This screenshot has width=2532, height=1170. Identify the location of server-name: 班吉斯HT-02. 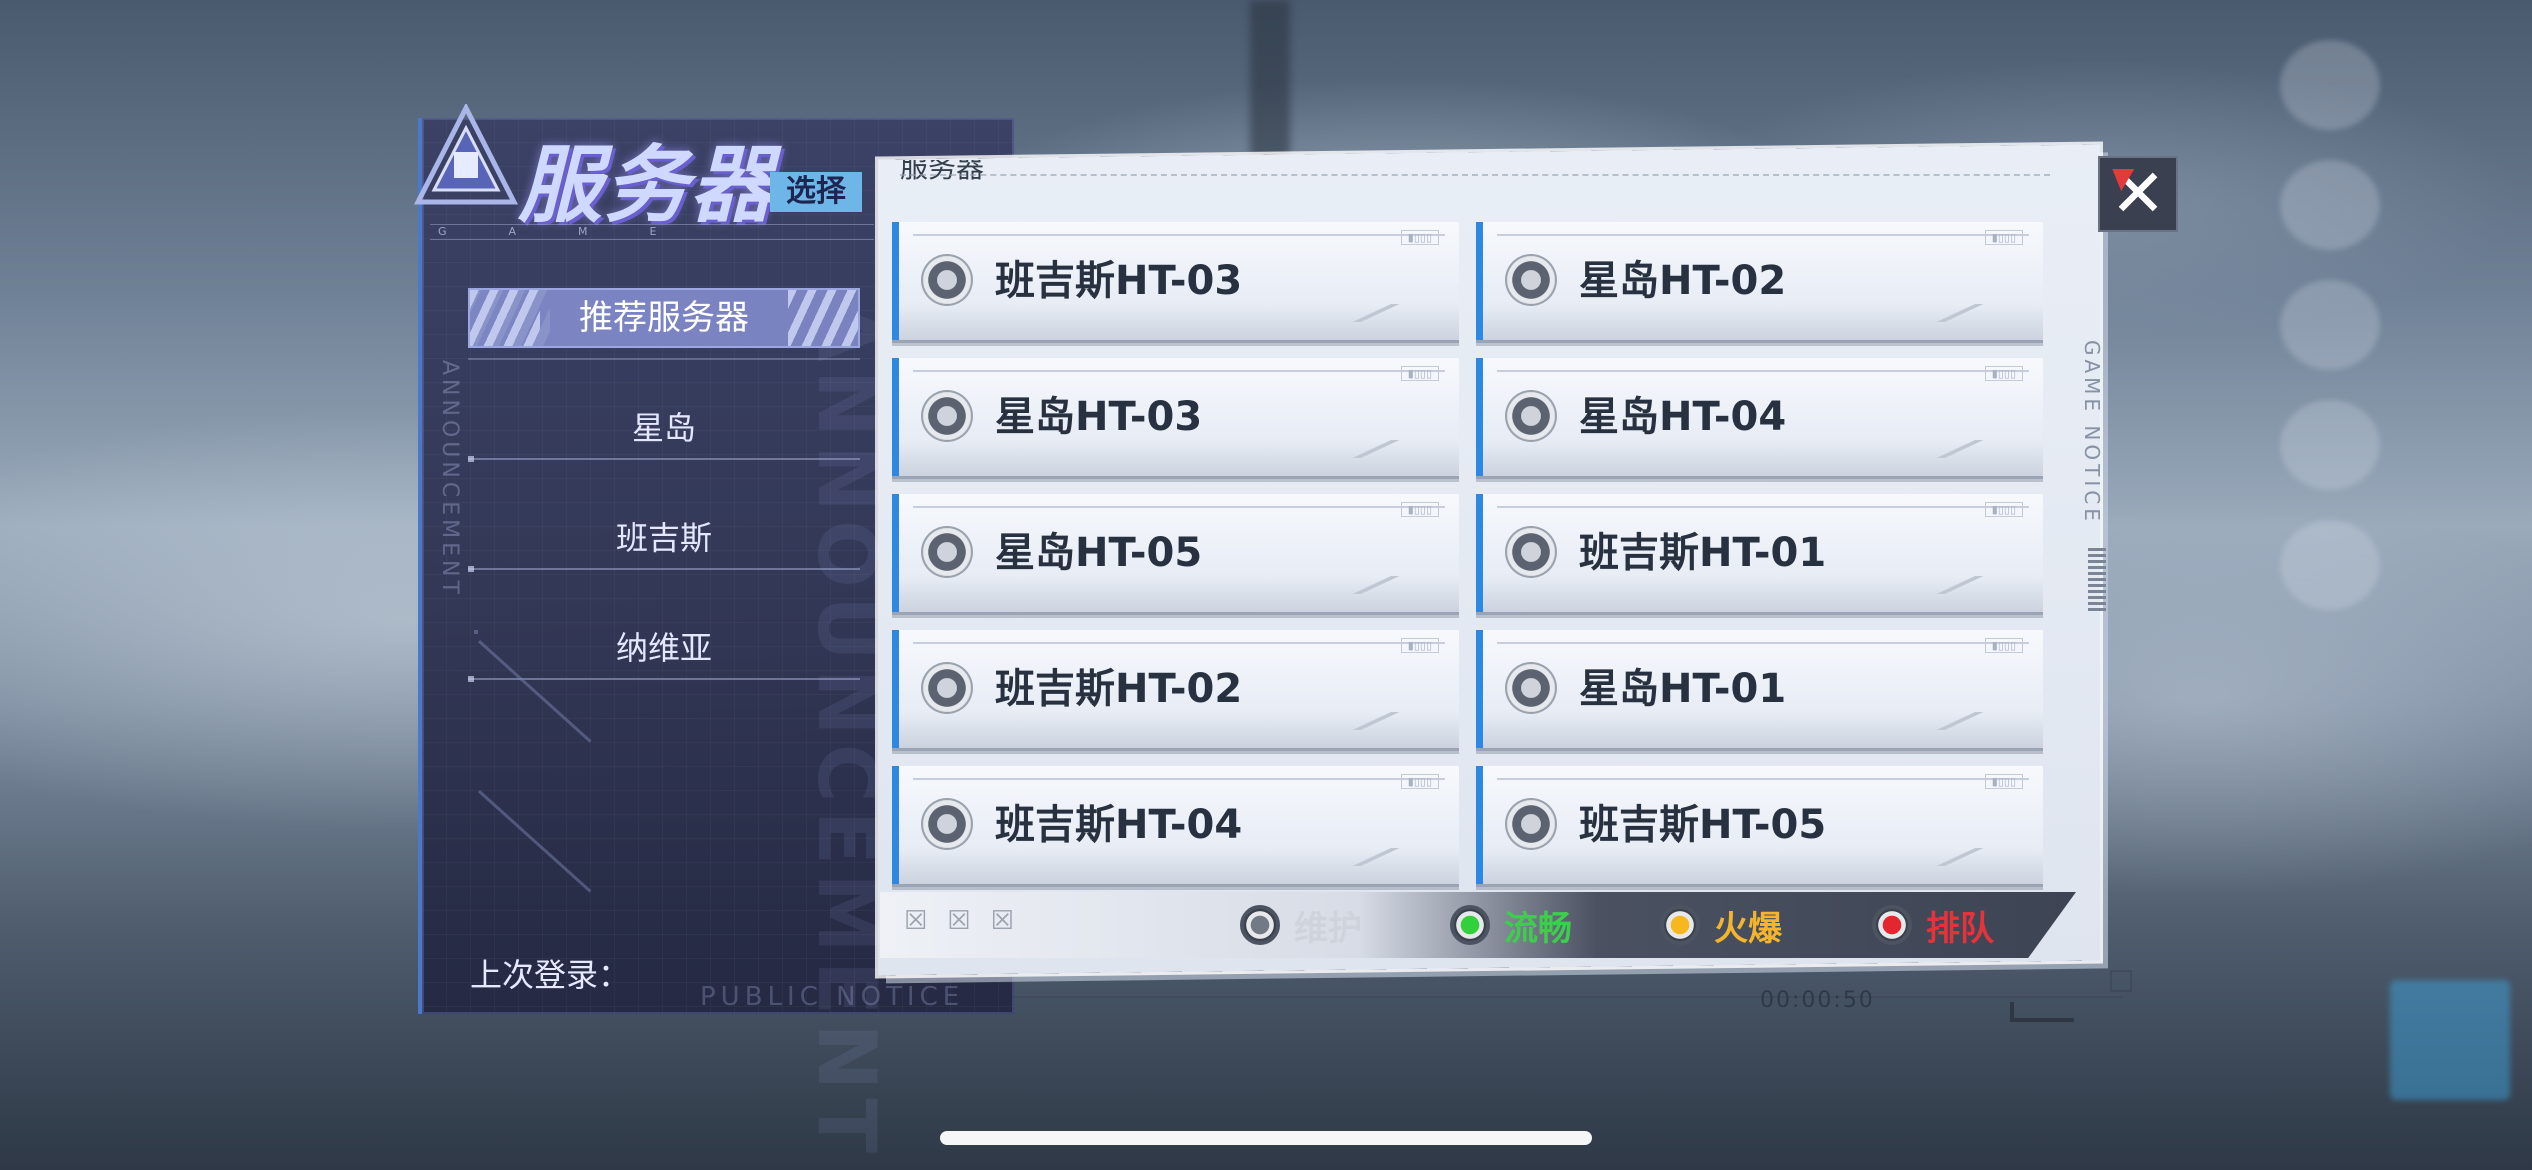
(1119, 689).